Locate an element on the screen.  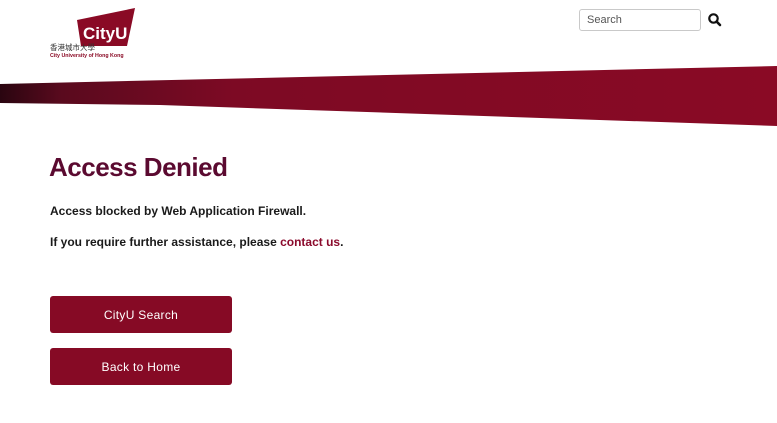
search-button is located at coordinates (715, 20).